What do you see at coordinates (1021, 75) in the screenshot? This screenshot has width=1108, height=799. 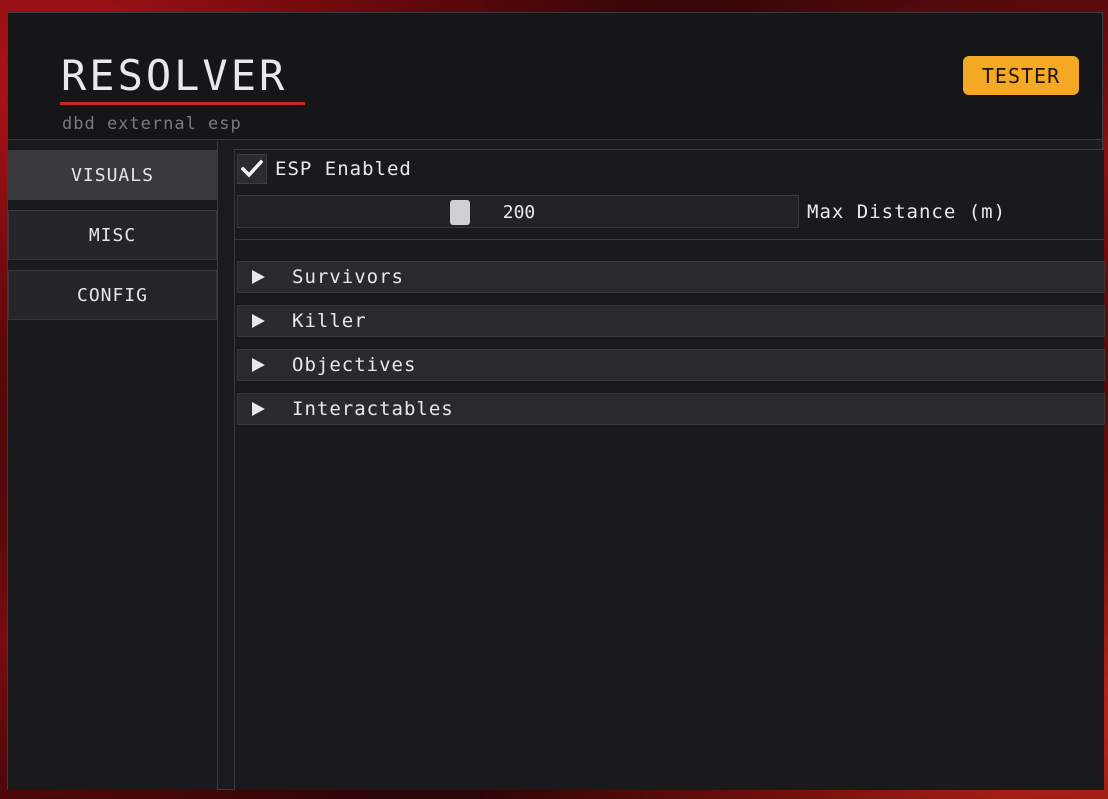 I see `tester-badge: TESTER` at bounding box center [1021, 75].